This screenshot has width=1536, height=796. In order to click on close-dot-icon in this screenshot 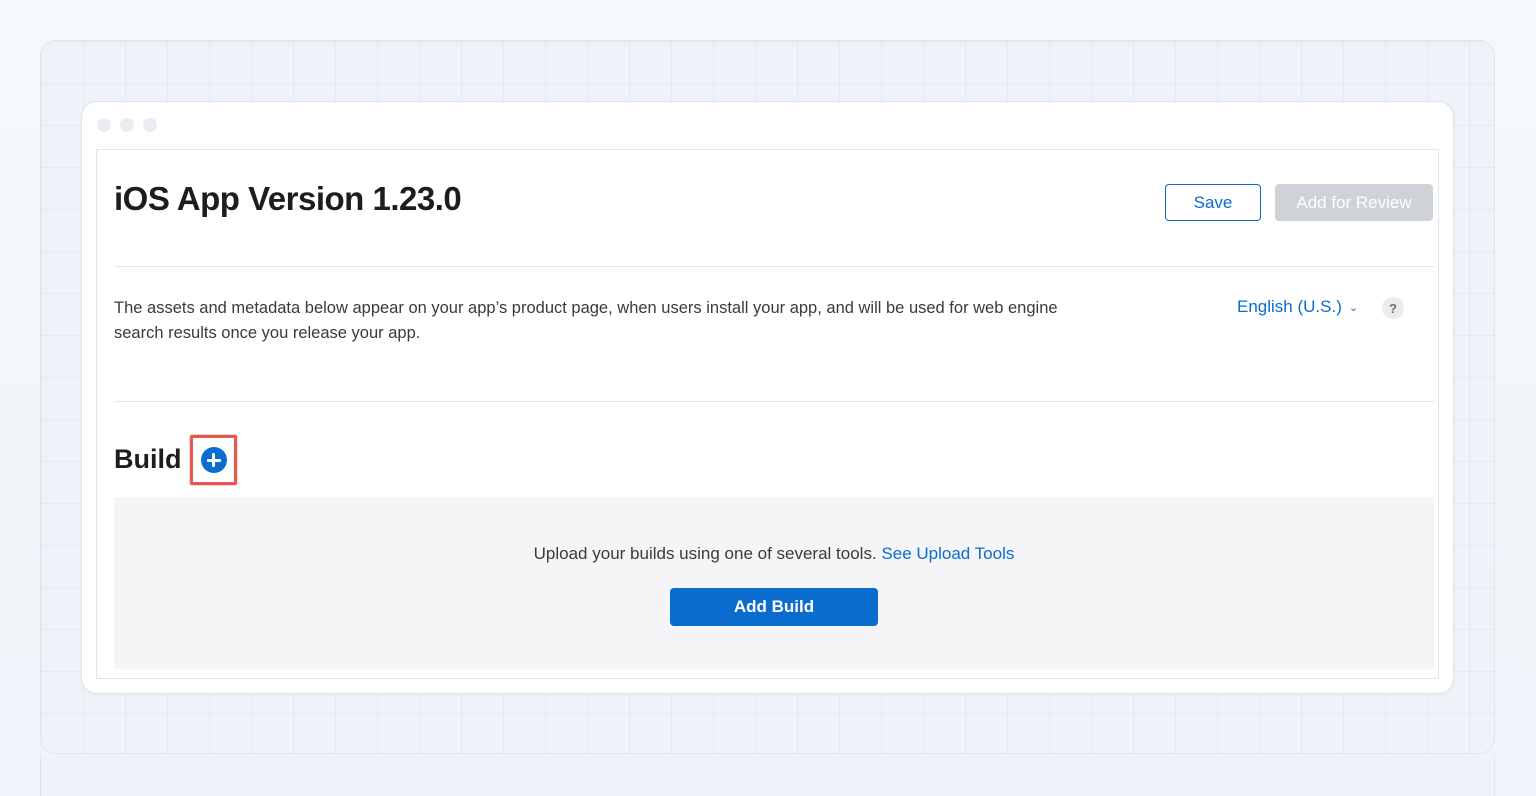, I will do `click(104, 125)`.